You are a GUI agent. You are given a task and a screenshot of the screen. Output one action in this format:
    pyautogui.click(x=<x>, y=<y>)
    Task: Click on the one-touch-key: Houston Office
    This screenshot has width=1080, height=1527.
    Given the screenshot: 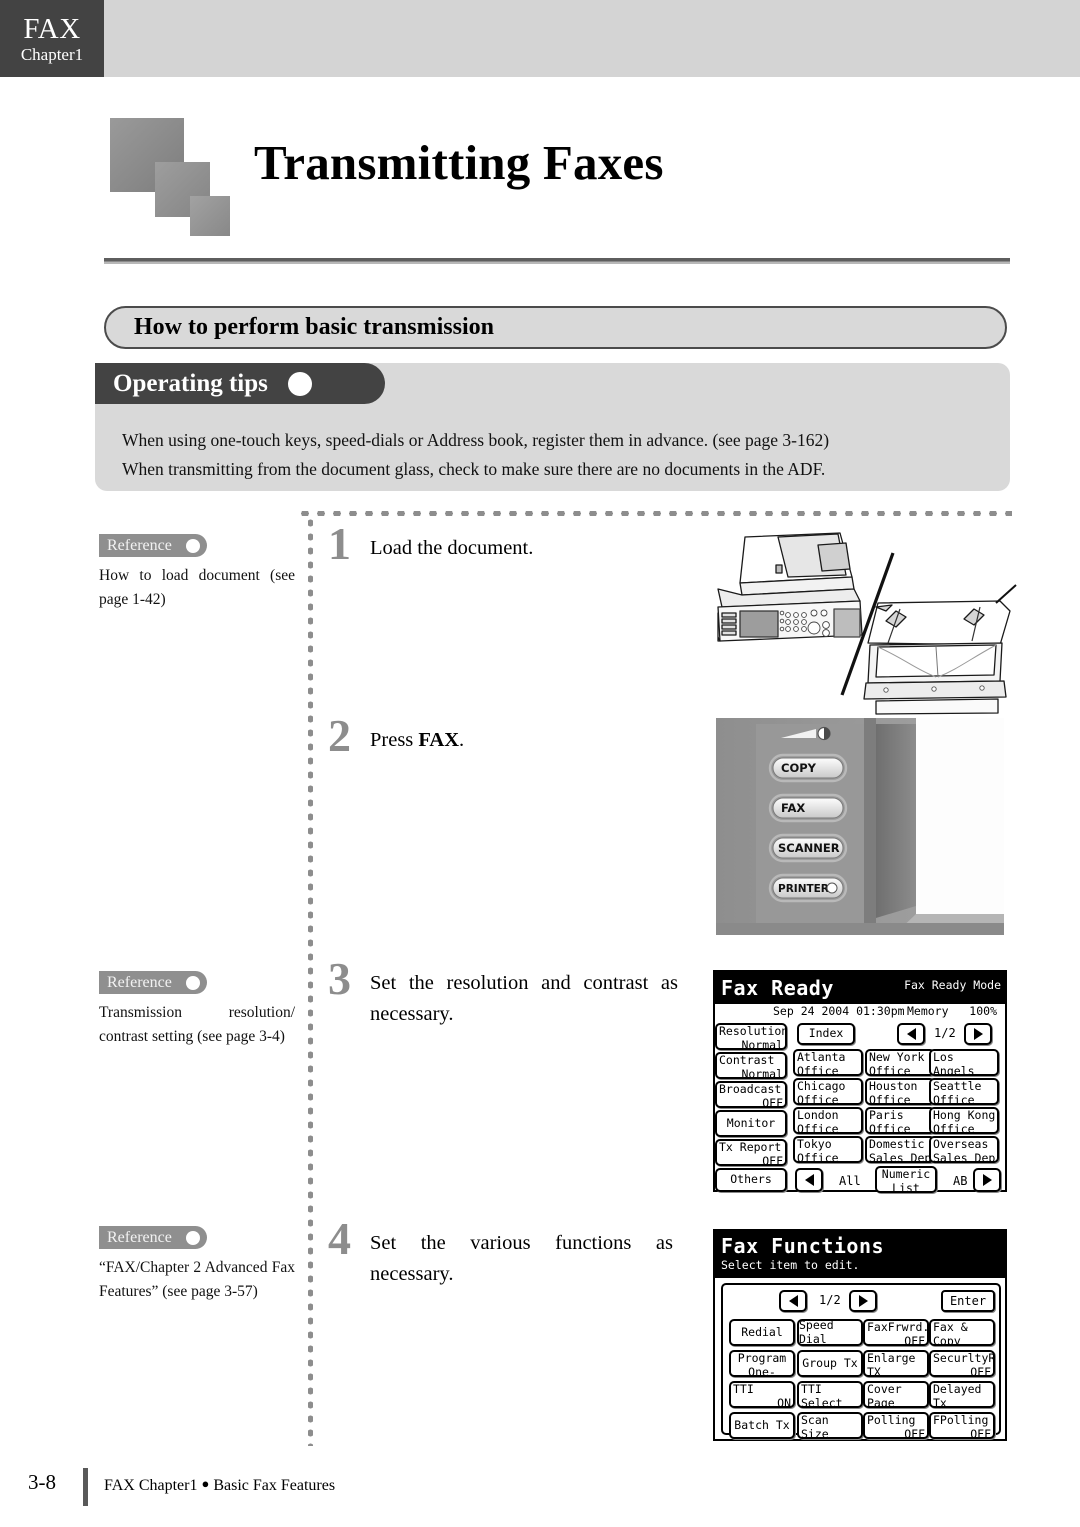 What is the action you would take?
    pyautogui.click(x=900, y=1091)
    